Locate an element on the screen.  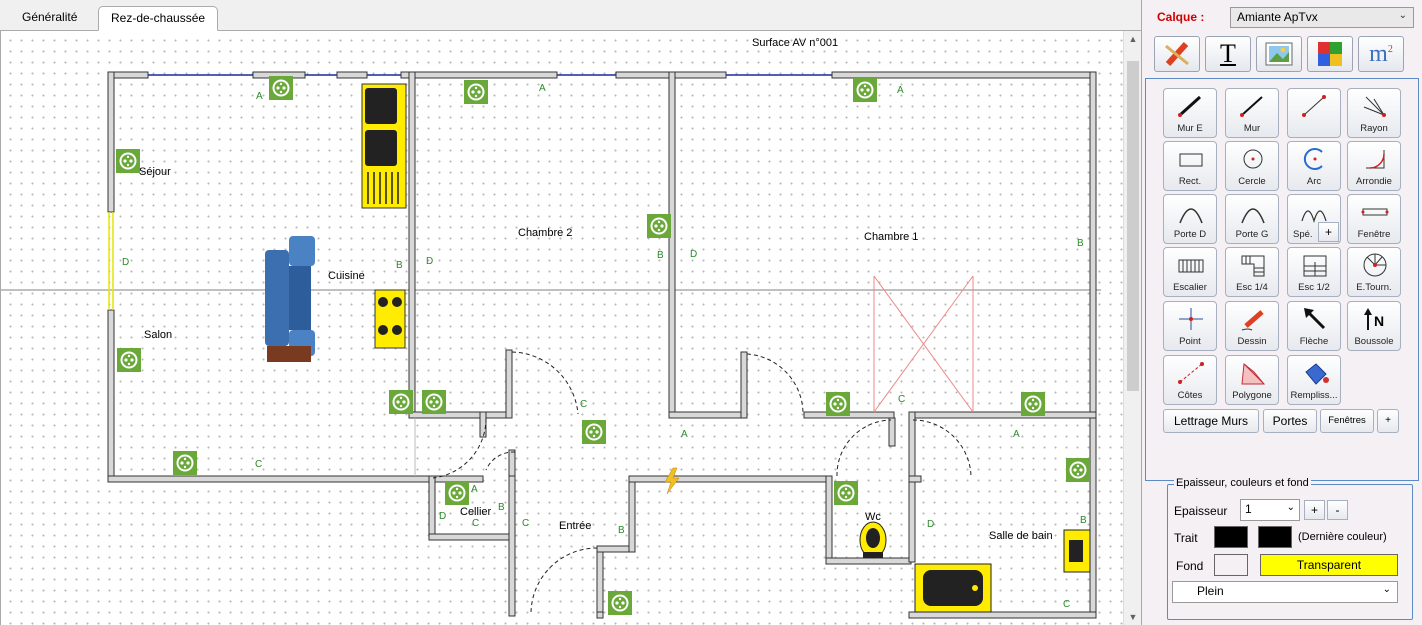
room-label-cuisine: Cuisine is located at coordinates (346, 276).